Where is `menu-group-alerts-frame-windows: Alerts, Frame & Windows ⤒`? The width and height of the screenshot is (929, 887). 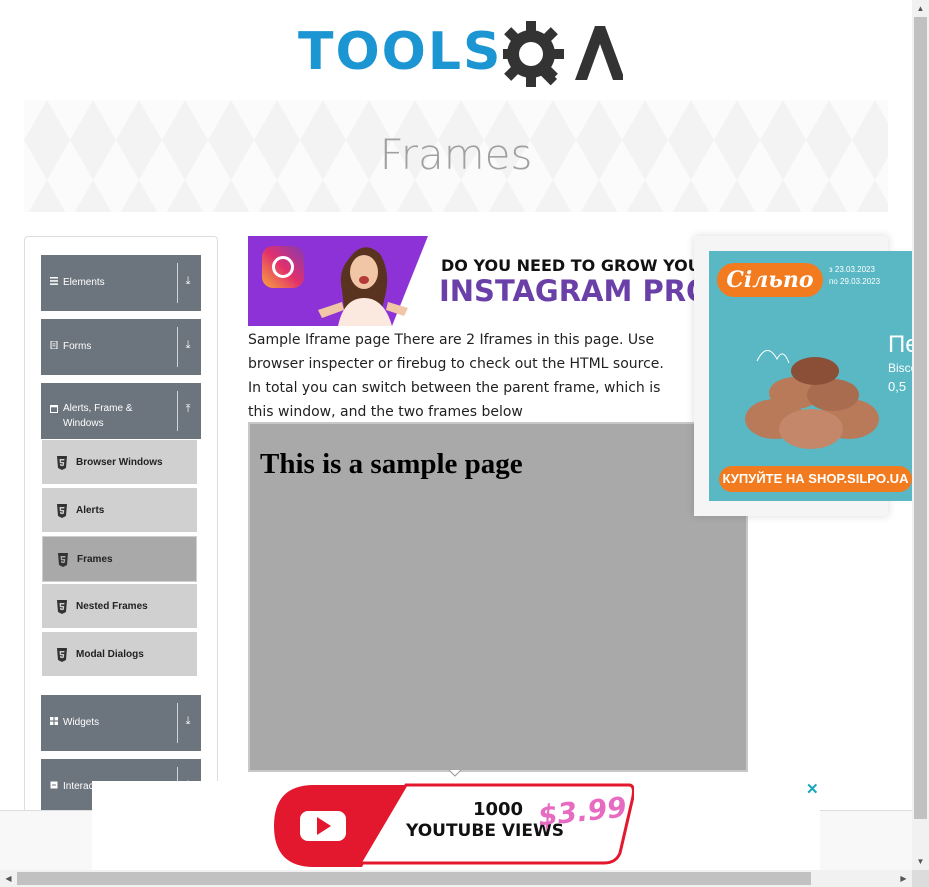 menu-group-alerts-frame-windows: Alerts, Frame & Windows ⤒ is located at coordinates (121, 411).